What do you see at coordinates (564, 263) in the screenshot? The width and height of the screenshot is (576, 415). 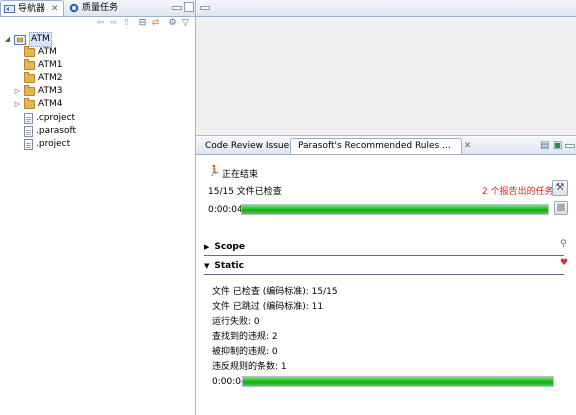 I see `static-analysis-icon: ♥` at bounding box center [564, 263].